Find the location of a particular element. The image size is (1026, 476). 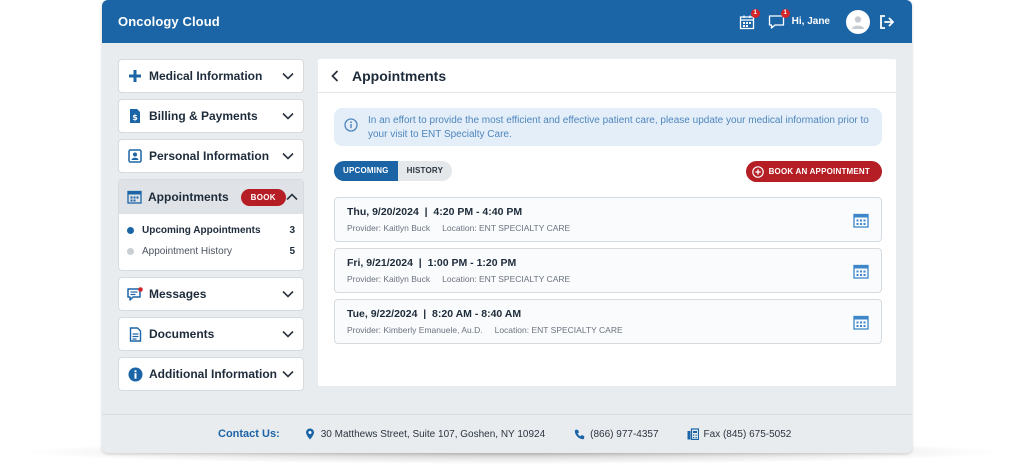

sidebar-item-label: Medical Information is located at coordinates (206, 76).